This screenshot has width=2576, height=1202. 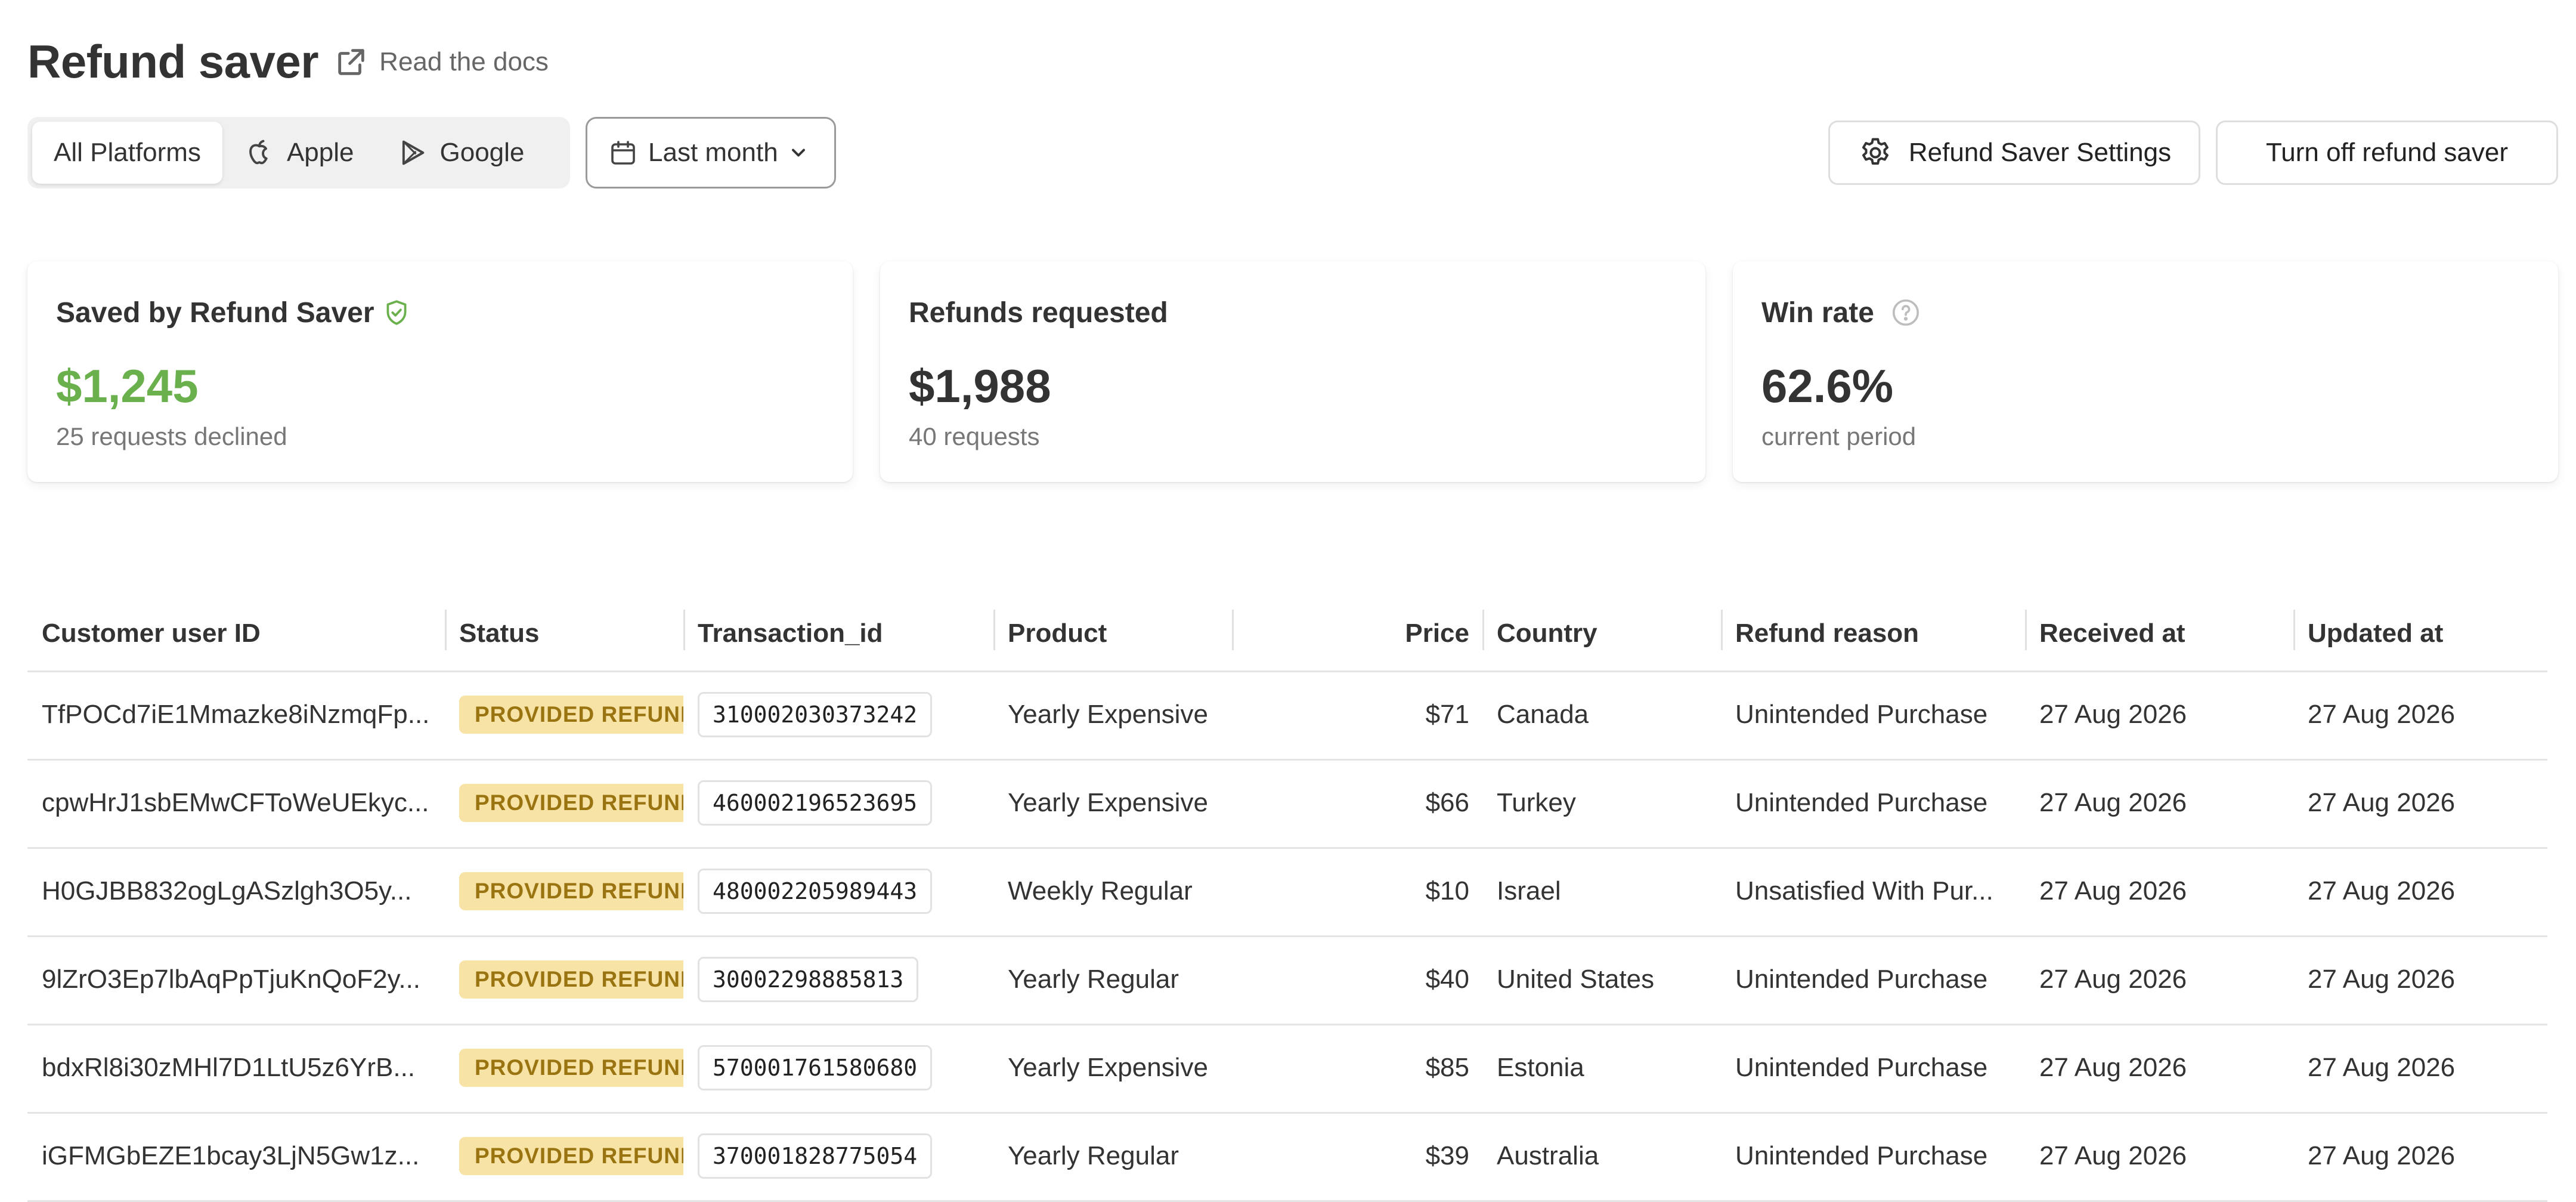 What do you see at coordinates (2376, 634) in the screenshot?
I see `column-header-updated-at-label: Updated at` at bounding box center [2376, 634].